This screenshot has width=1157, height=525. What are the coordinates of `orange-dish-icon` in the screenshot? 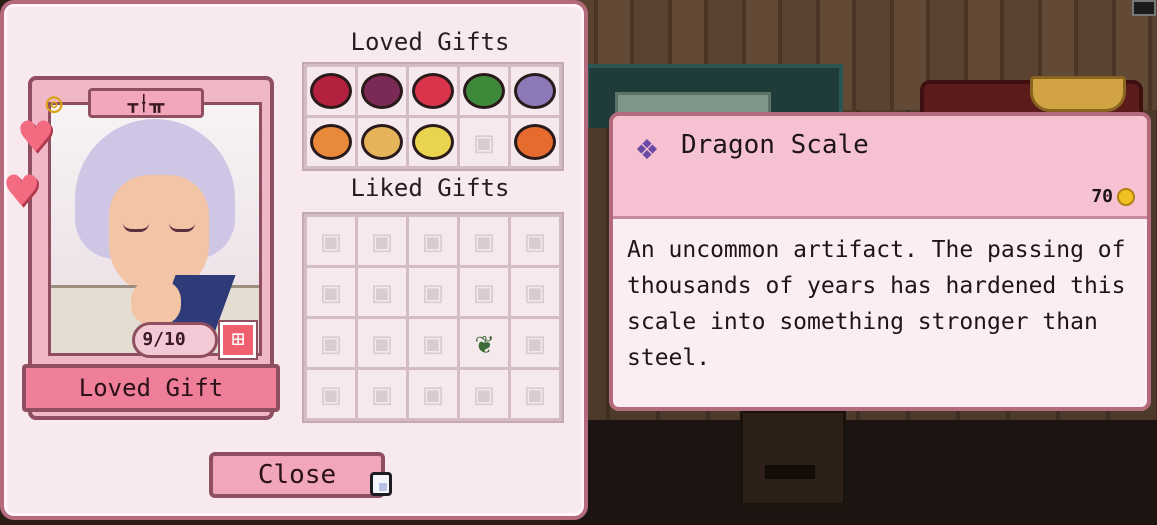 It's located at (331, 142).